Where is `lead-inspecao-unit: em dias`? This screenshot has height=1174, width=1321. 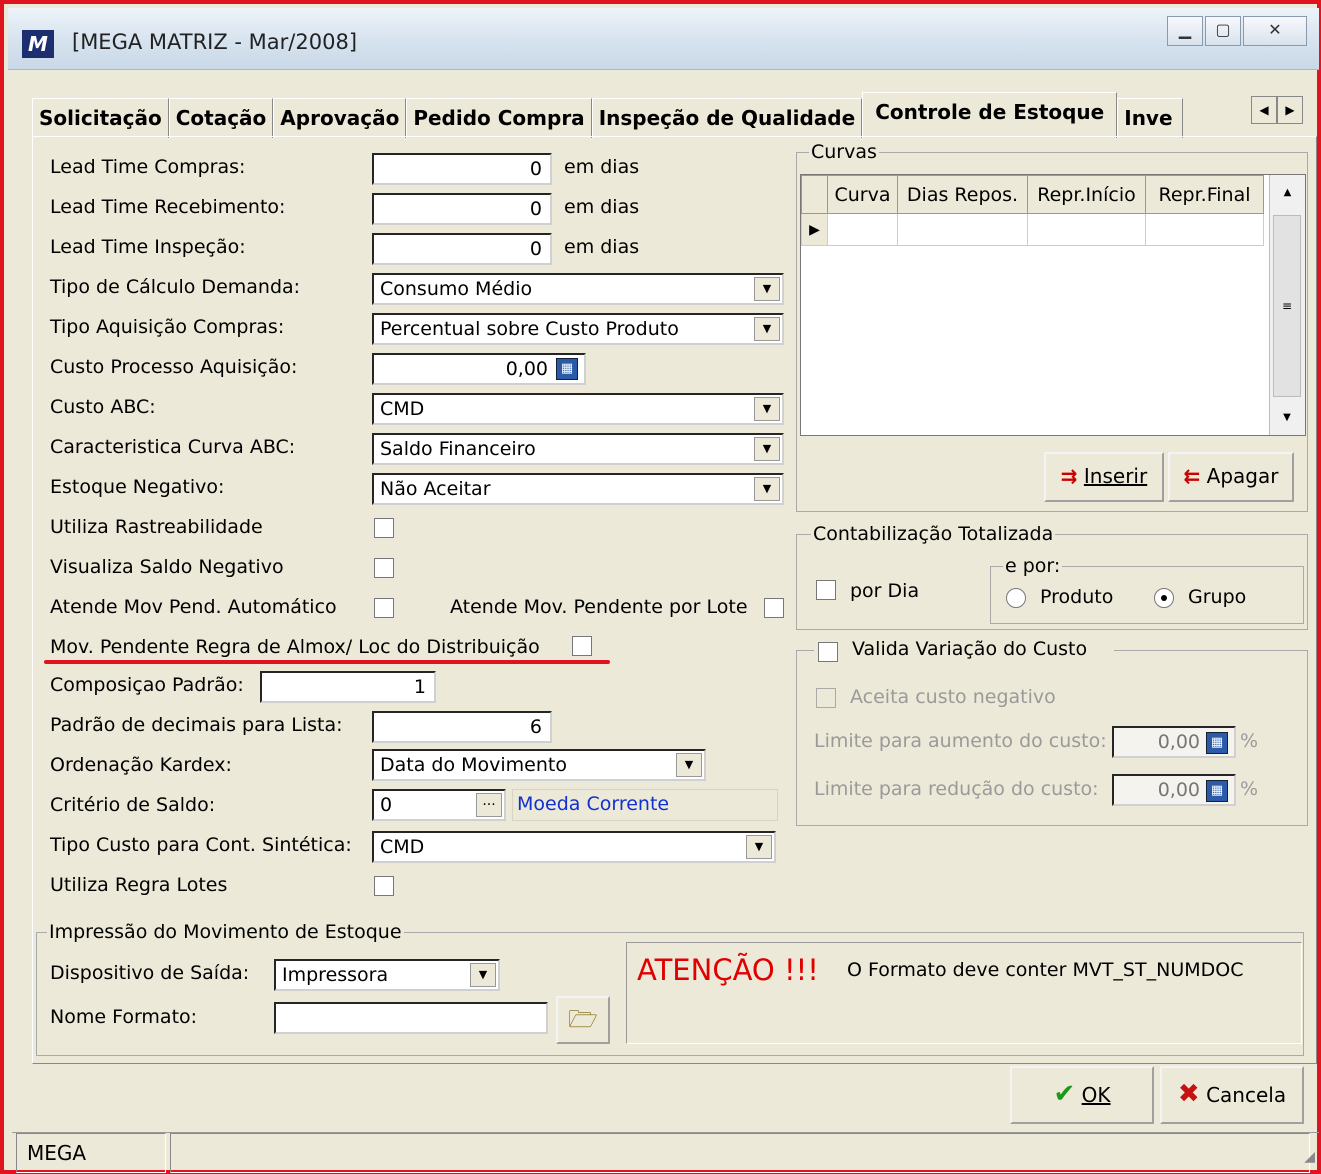 lead-inspecao-unit: em dias is located at coordinates (602, 247).